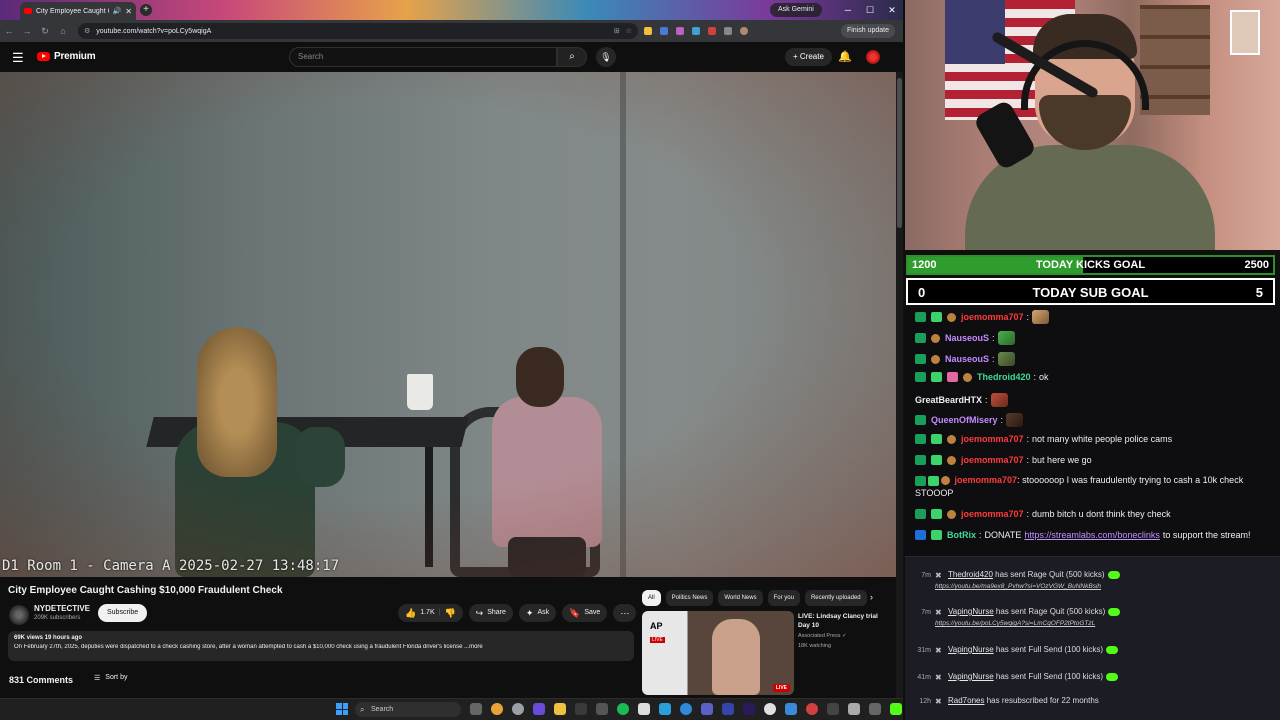  I want to click on chat-username: BotRix, so click(961, 535).